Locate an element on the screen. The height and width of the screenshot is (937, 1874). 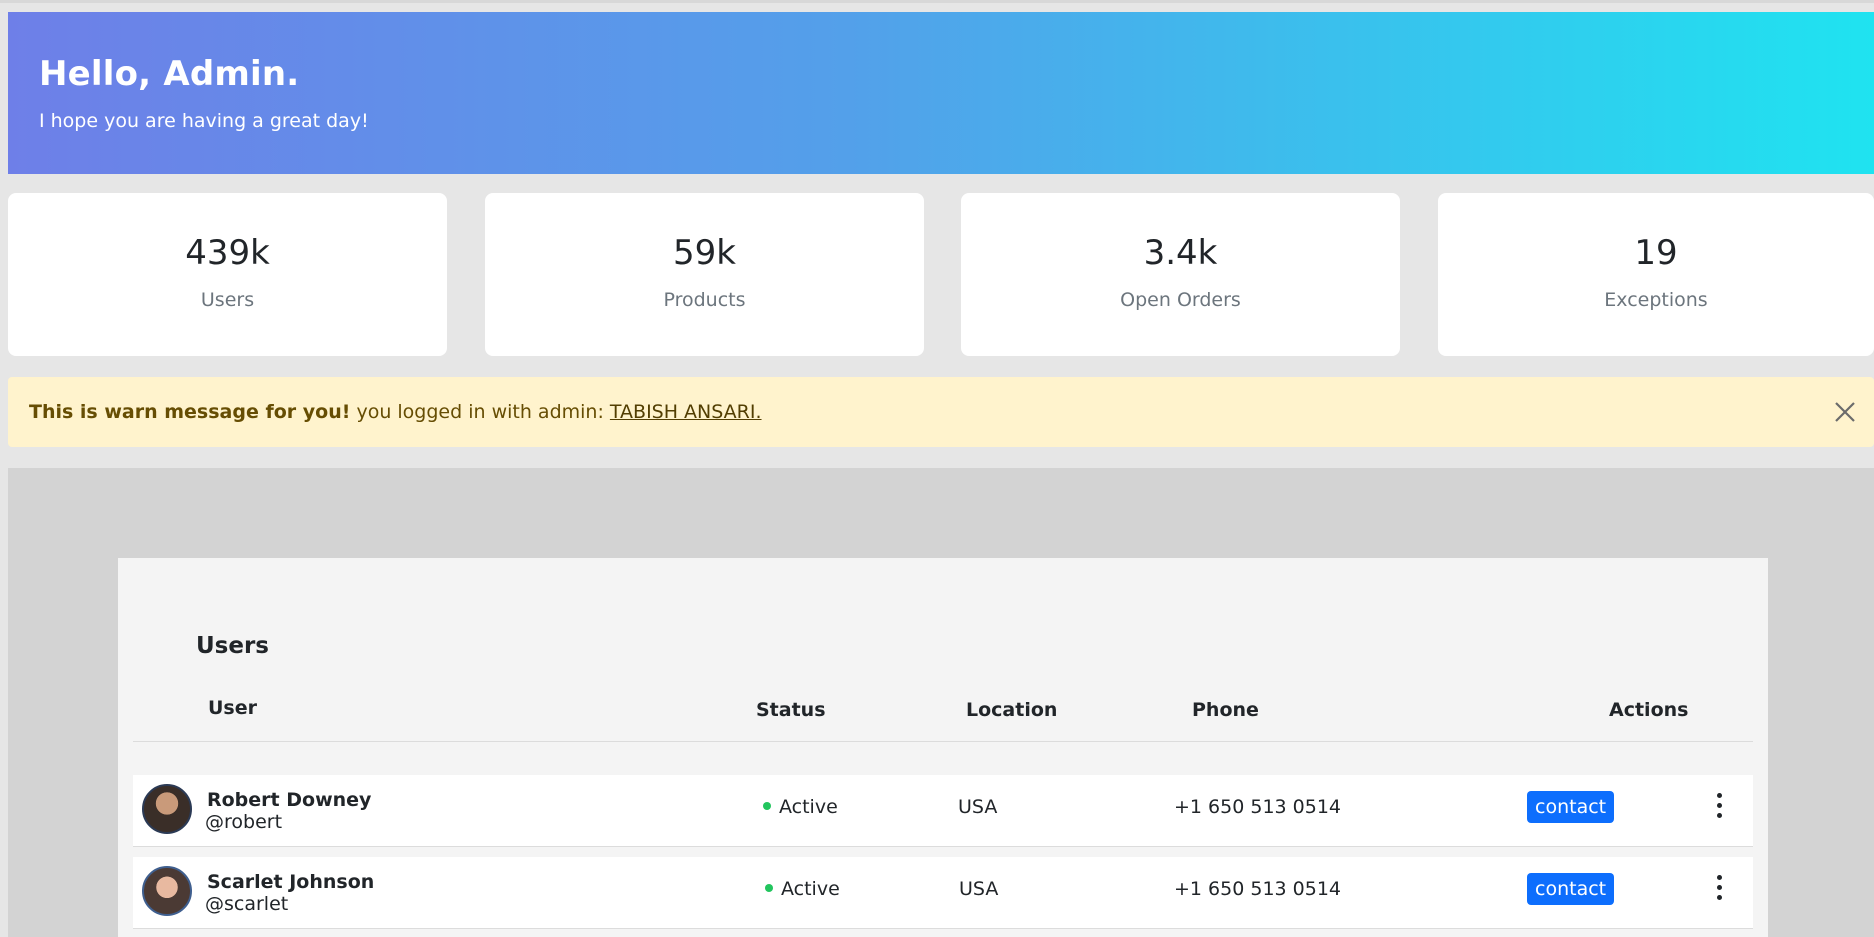
user-name: Robert Downey is located at coordinates (289, 800).